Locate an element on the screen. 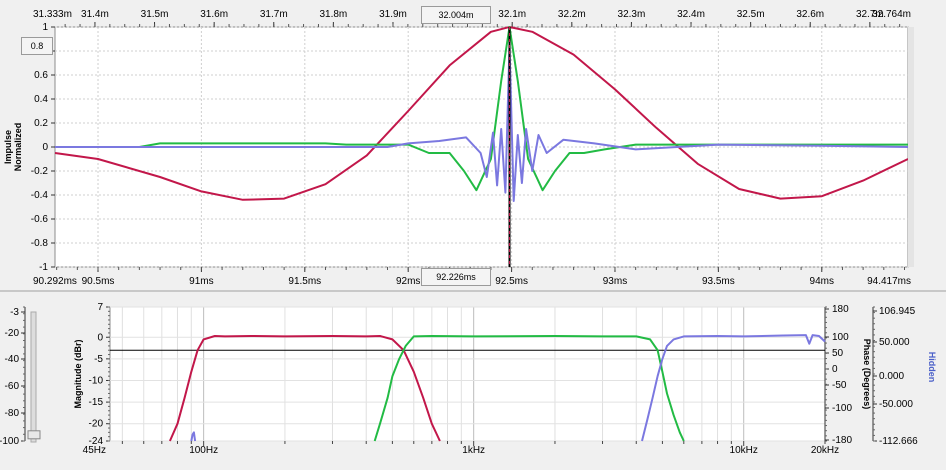 The image size is (946, 470). distance-marker-box: 32.004m is located at coordinates (456, 15).